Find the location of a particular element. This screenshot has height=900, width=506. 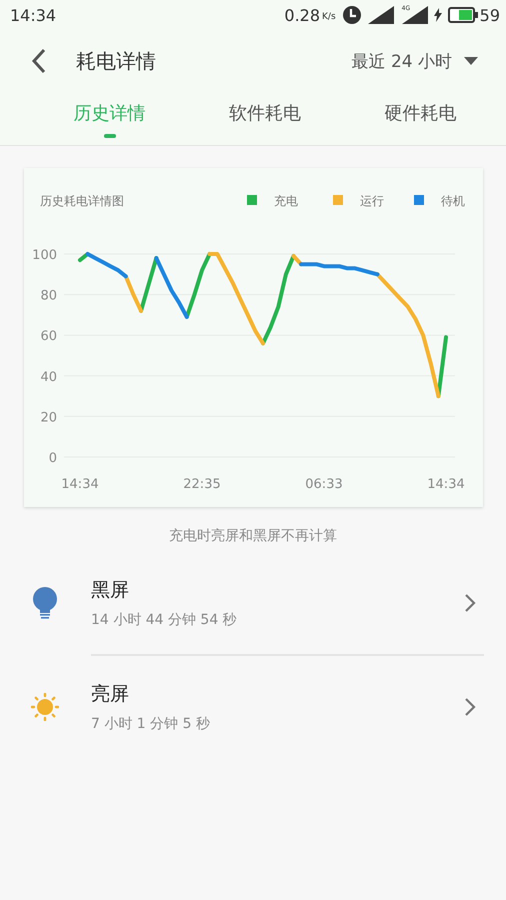

note-text: 充电时亮屏和黑屏不再计算 is located at coordinates (253, 536).